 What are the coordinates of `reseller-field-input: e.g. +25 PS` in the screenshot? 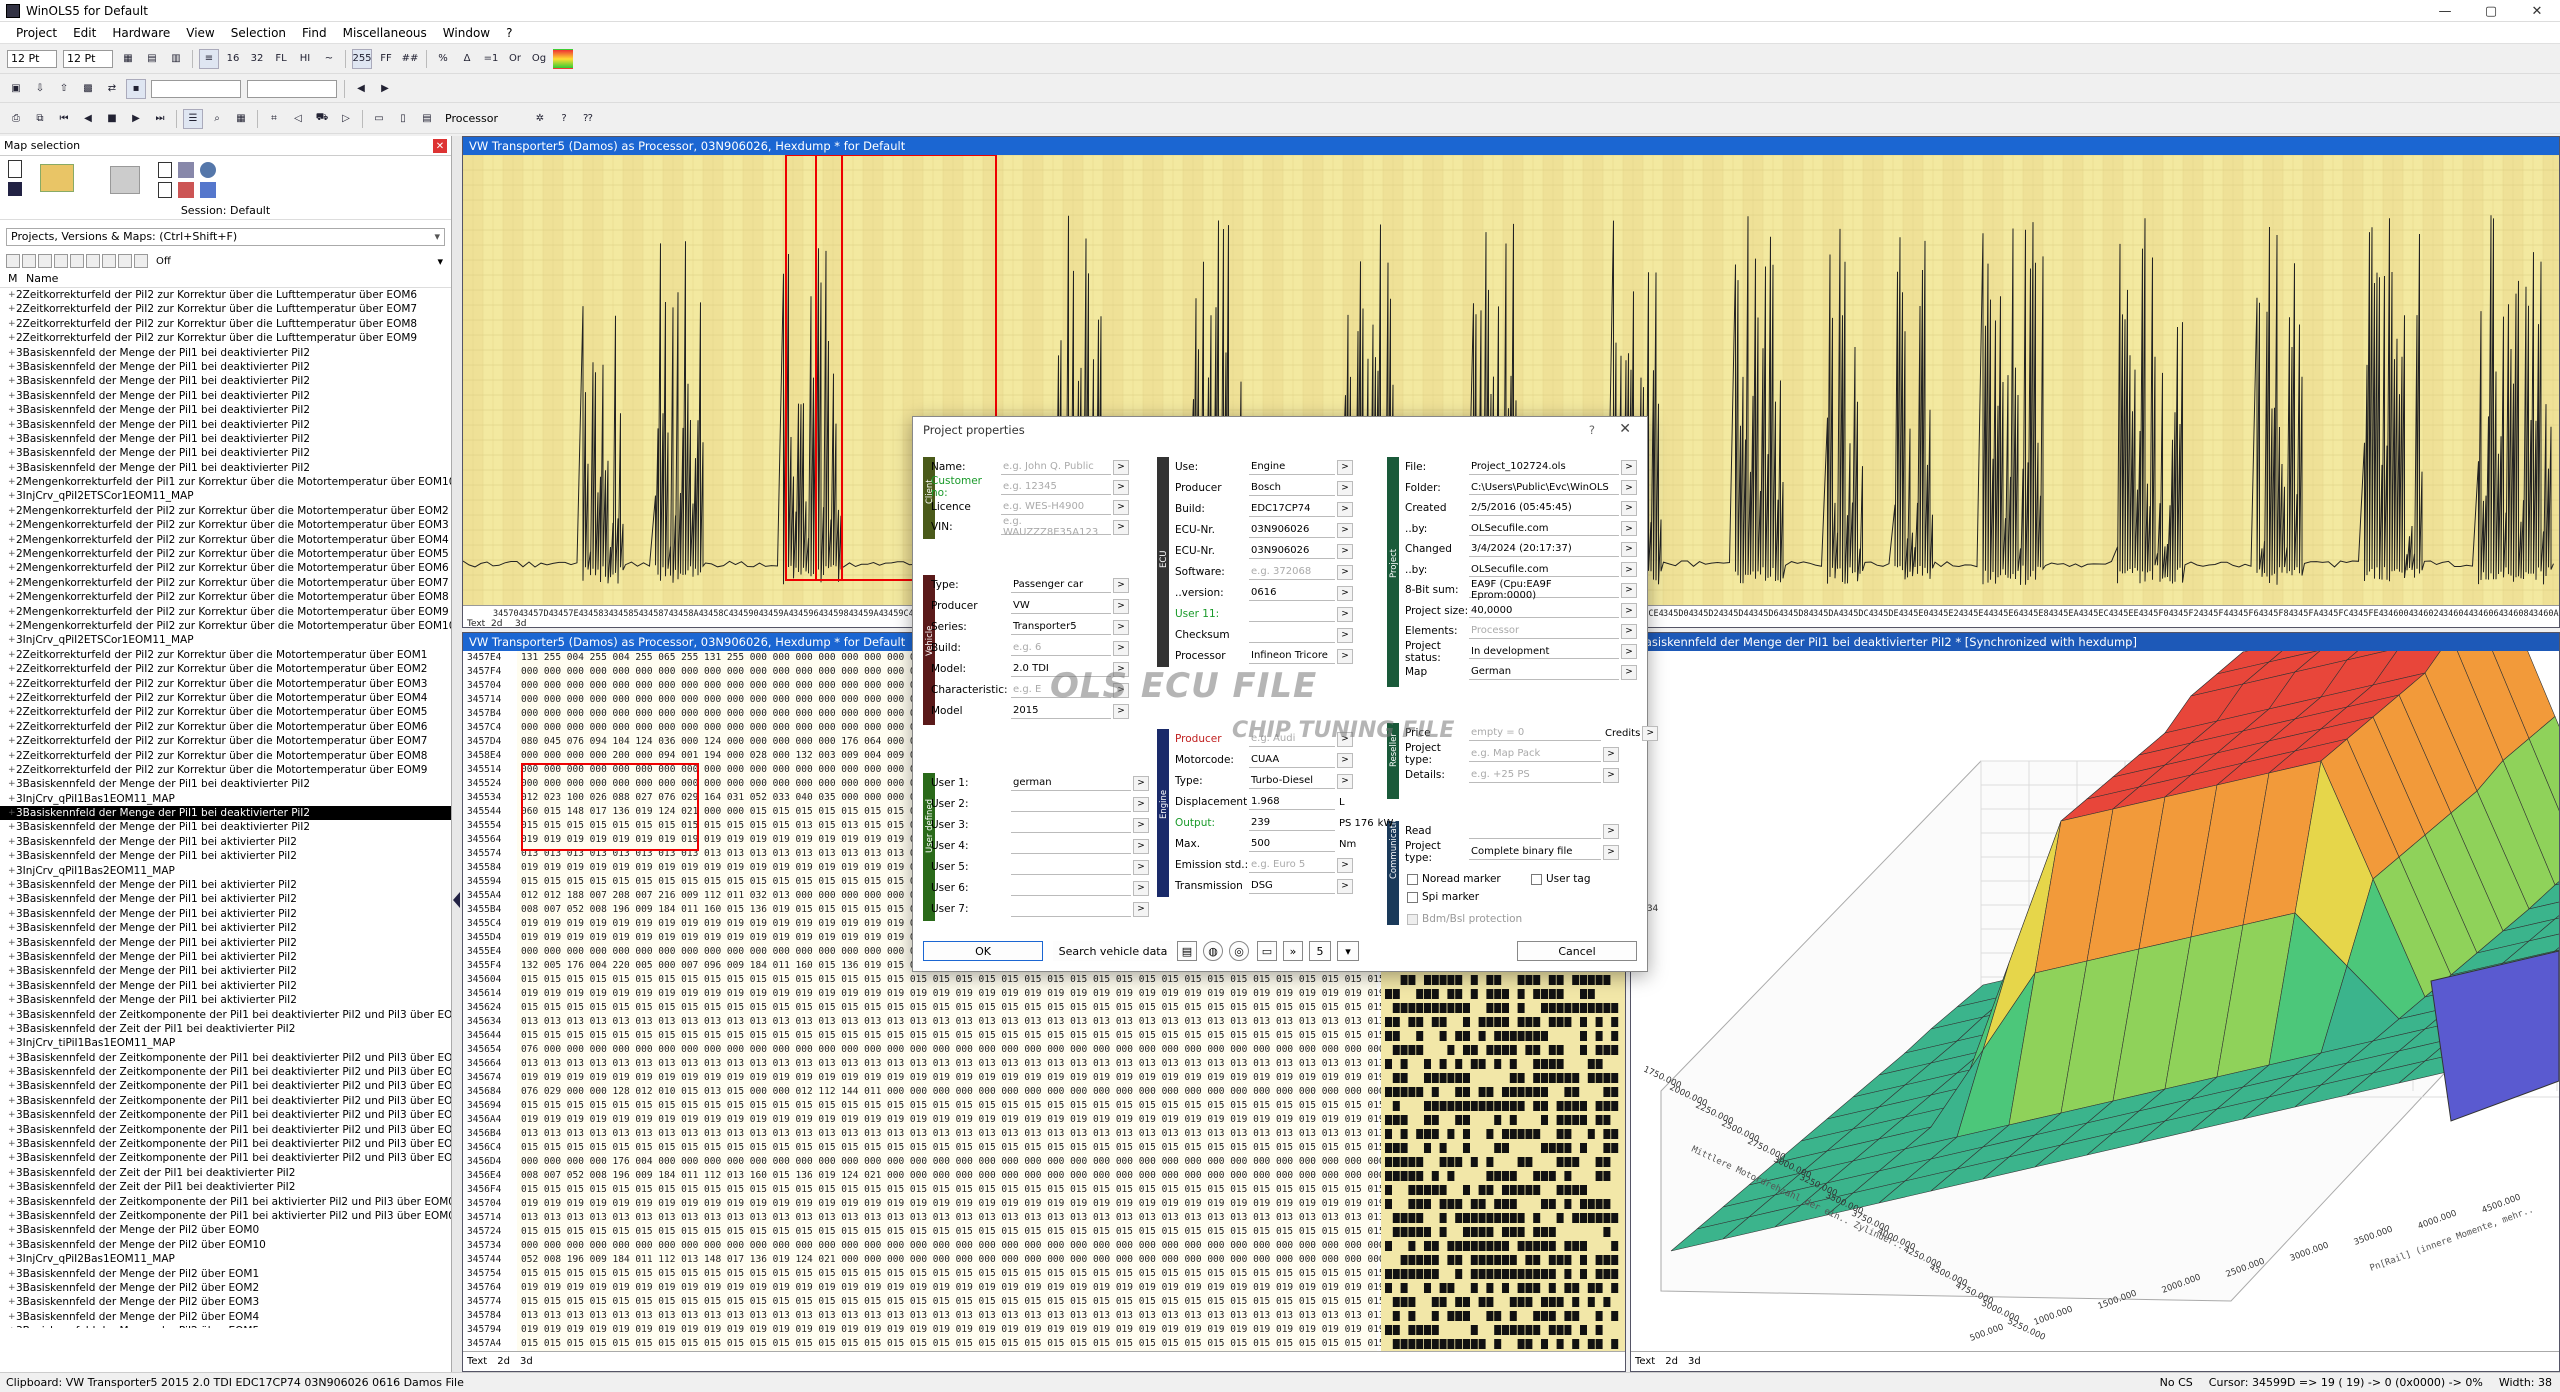 It's located at (1535, 775).